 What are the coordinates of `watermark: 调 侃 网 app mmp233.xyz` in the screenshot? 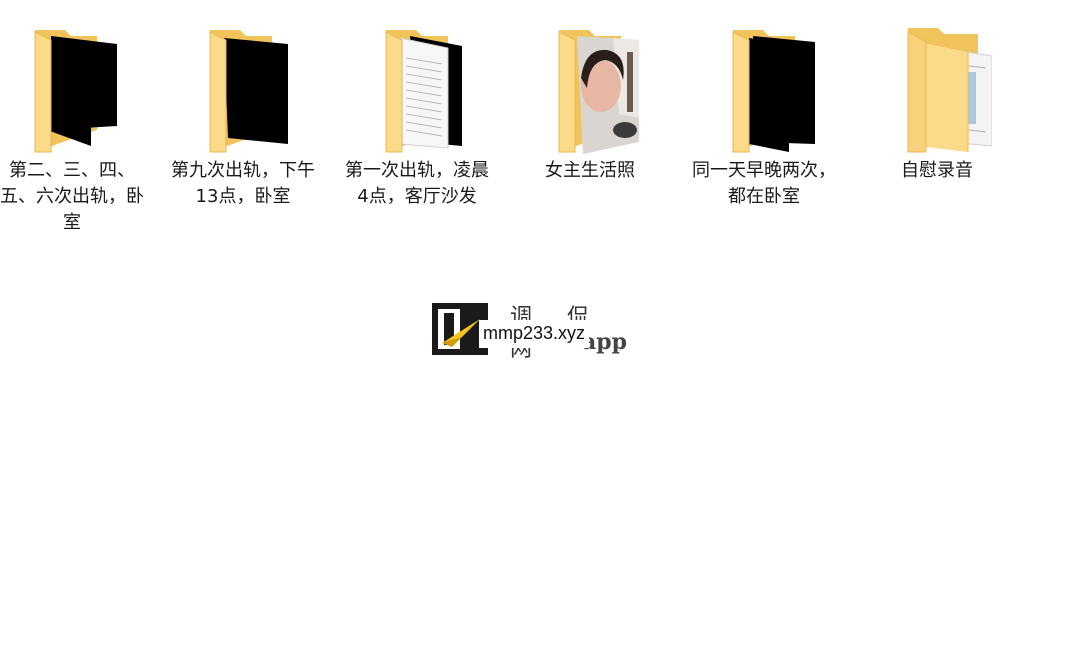 It's located at (537, 331).